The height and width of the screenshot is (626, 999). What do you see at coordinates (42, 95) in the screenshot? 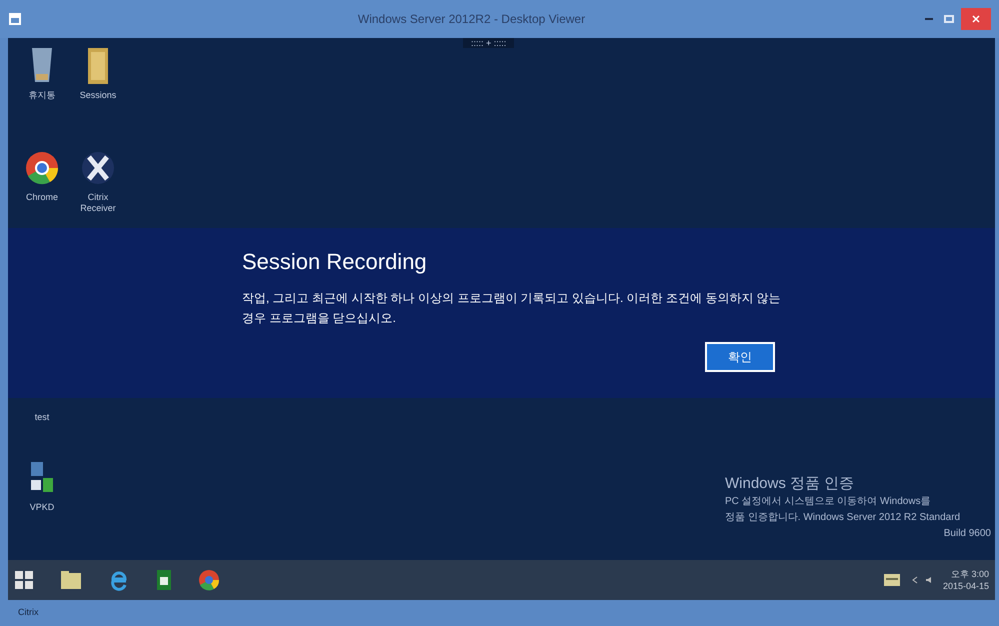
I see `icon-label: 휴지통` at bounding box center [42, 95].